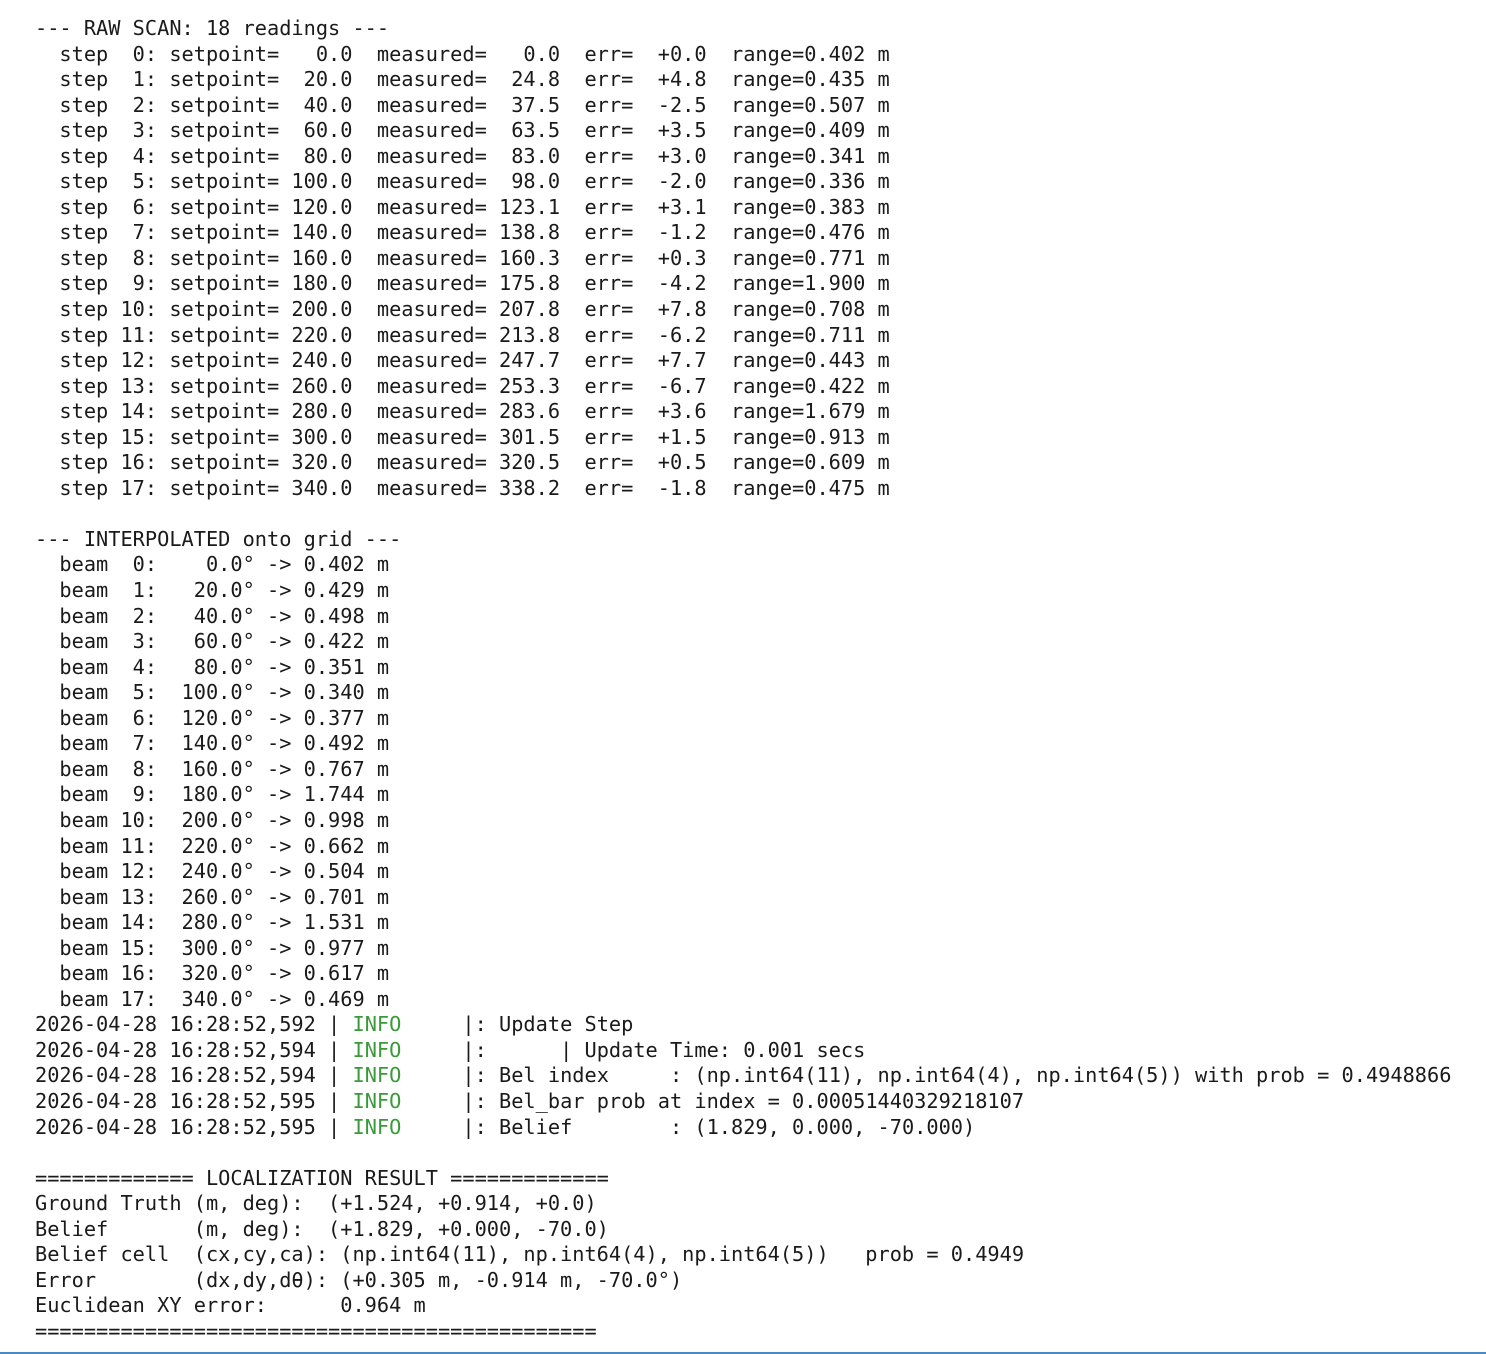  Describe the element at coordinates (212, 896) in the screenshot. I see `interpolated-row: beam 13: 260.0° -> 0.701 m` at that location.